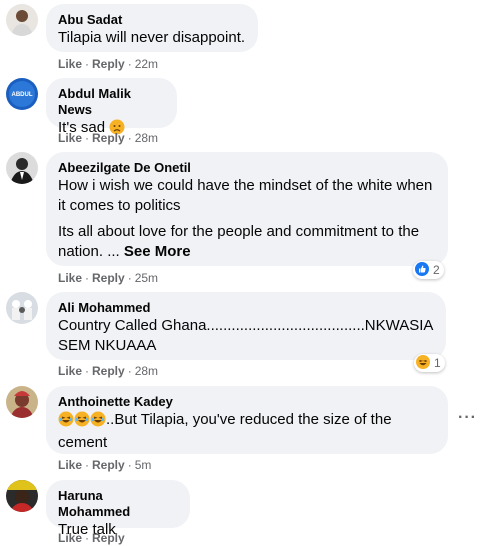  I want to click on commenter-name: Abeezilgate De Onetil, so click(247, 168).